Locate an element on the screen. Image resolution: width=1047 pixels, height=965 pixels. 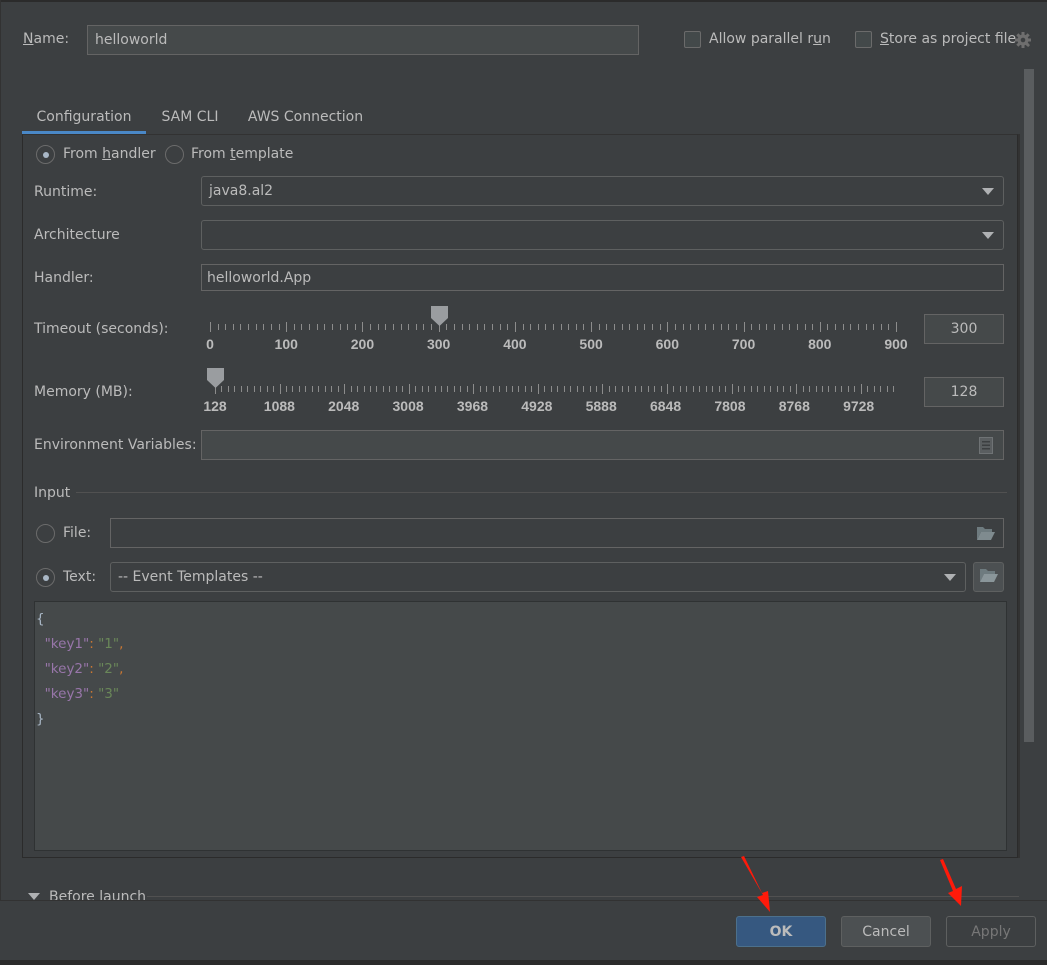
memory-input: 128 is located at coordinates (964, 392).